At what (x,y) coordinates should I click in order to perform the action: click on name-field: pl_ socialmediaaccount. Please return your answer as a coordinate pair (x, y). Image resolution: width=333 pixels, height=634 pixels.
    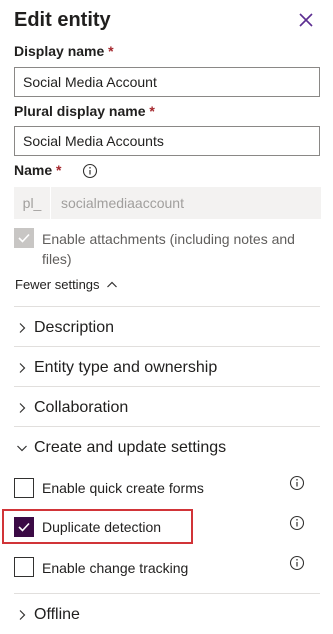
    Looking at the image, I should click on (167, 203).